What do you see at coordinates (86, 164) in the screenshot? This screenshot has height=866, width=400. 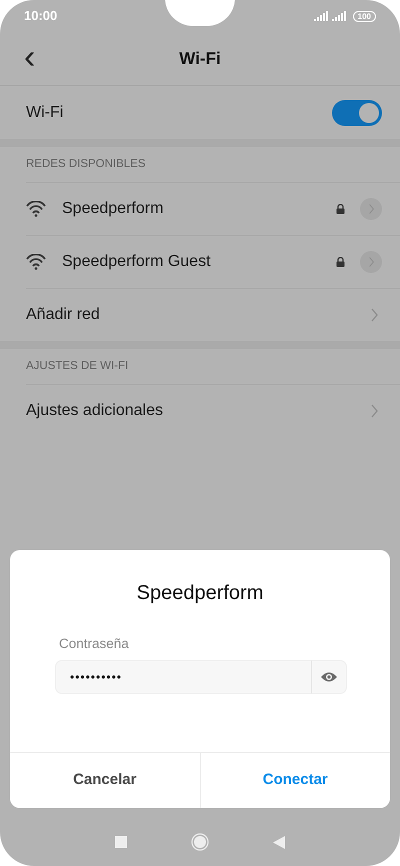 I see `section-header: REDES DISPONIBLES` at bounding box center [86, 164].